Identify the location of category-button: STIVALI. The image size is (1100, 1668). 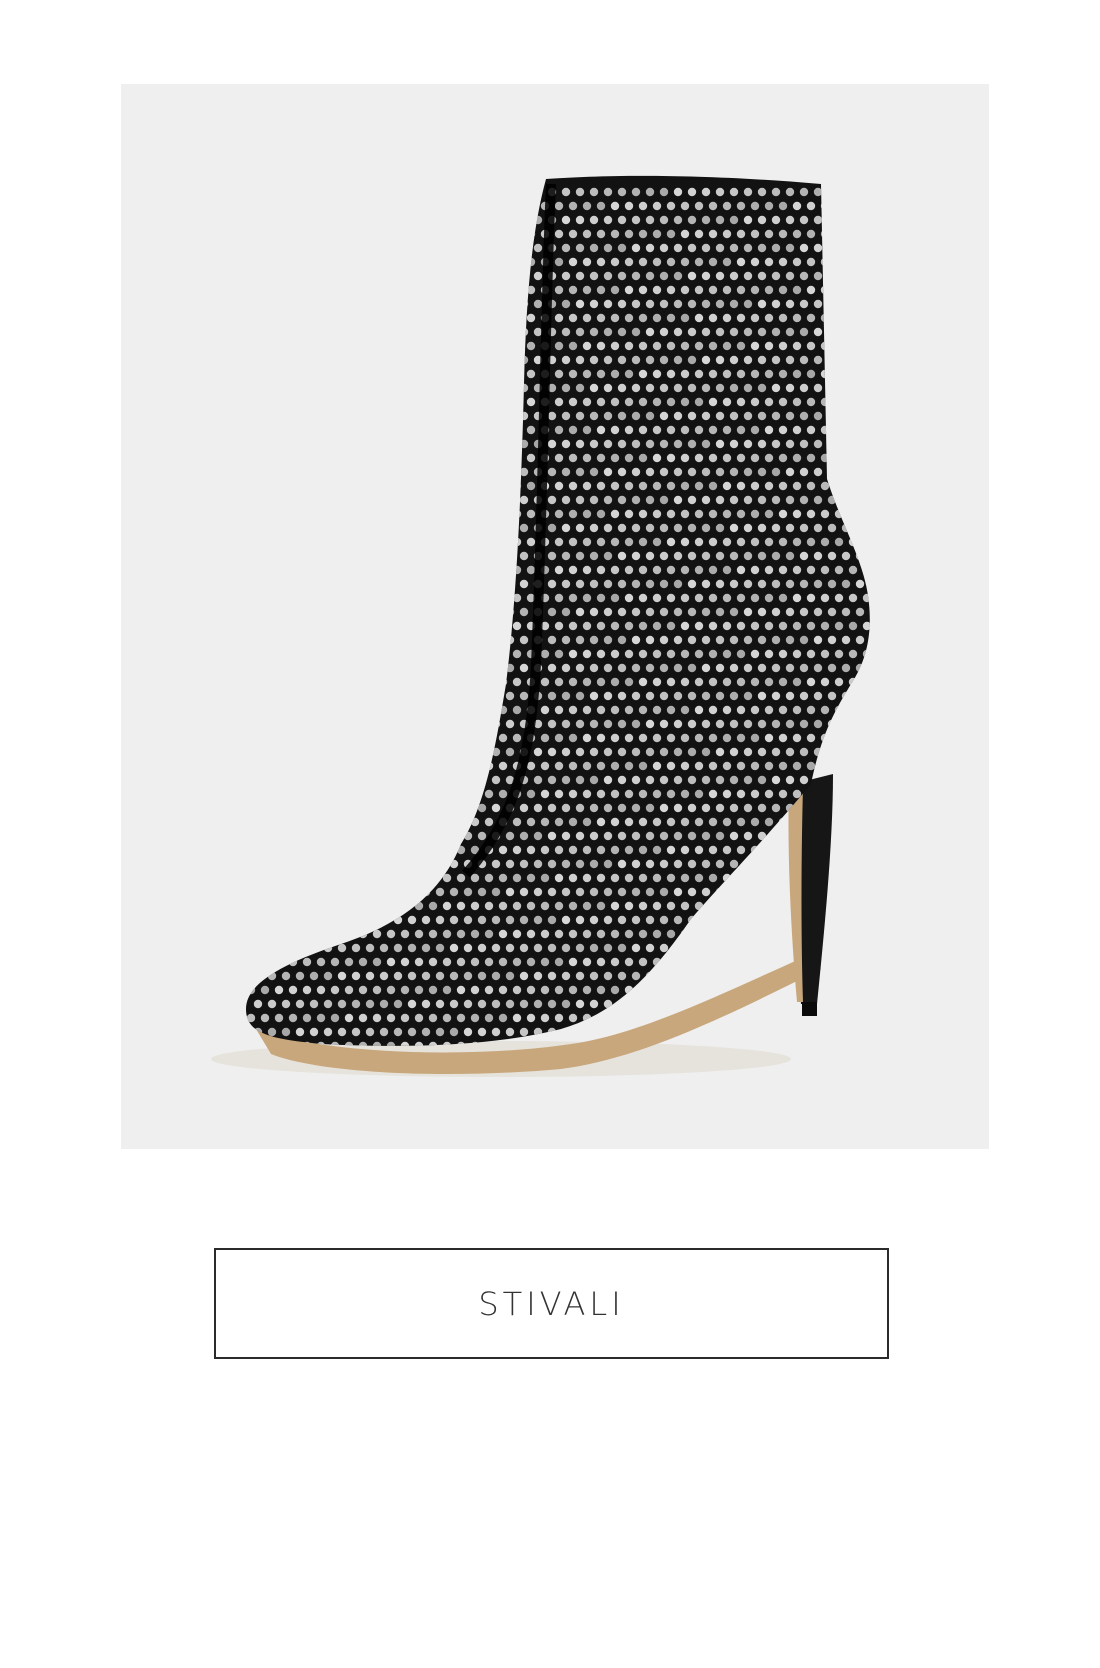
(551, 1303).